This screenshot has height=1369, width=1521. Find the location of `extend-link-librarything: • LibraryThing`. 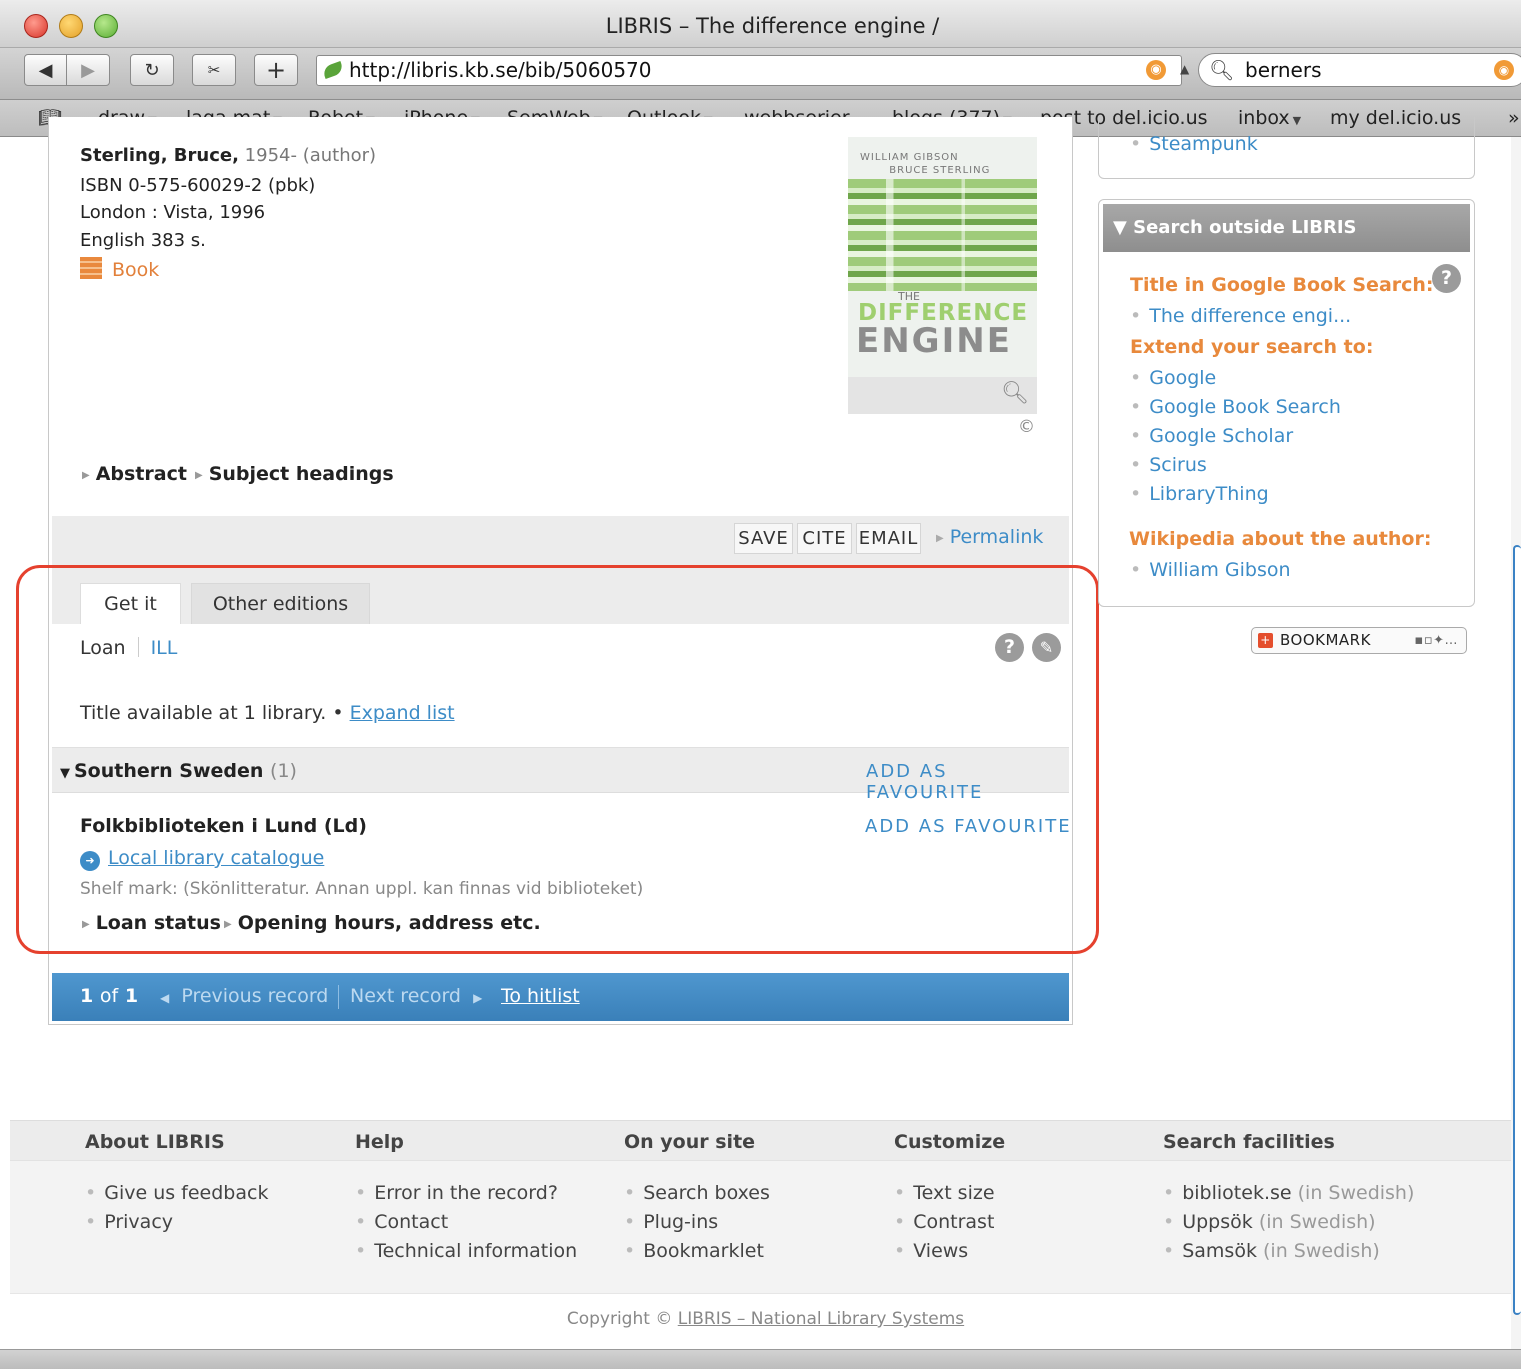

extend-link-librarything: • LibraryThing is located at coordinates (1199, 494).